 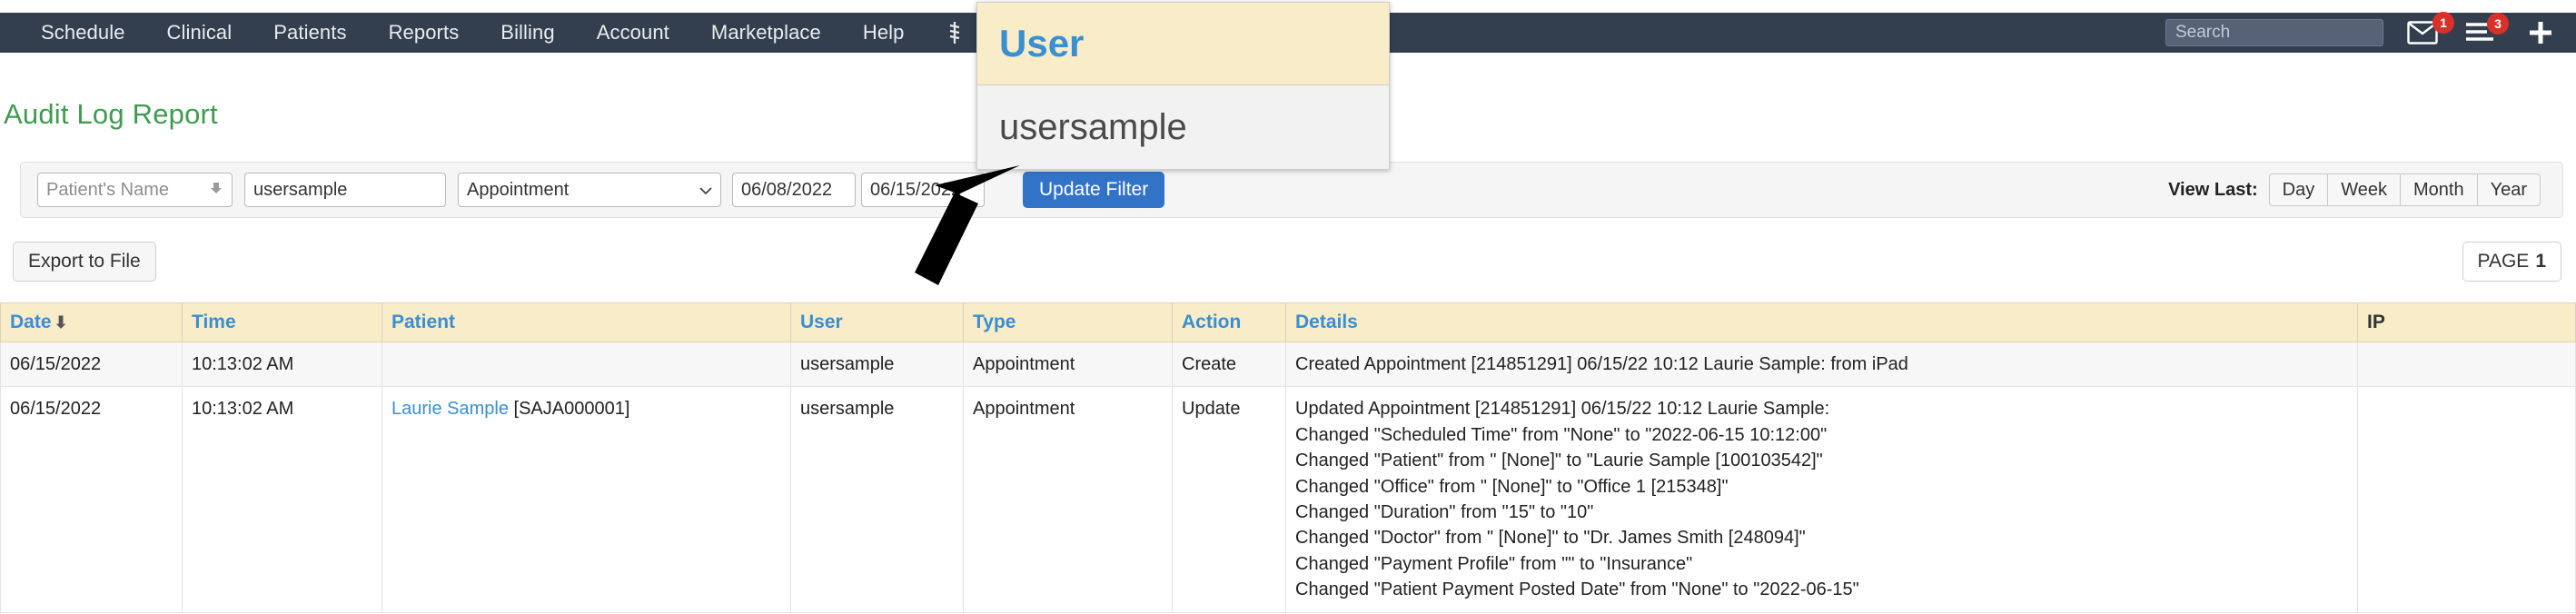 I want to click on column-header-ip: IP, so click(x=2466, y=322).